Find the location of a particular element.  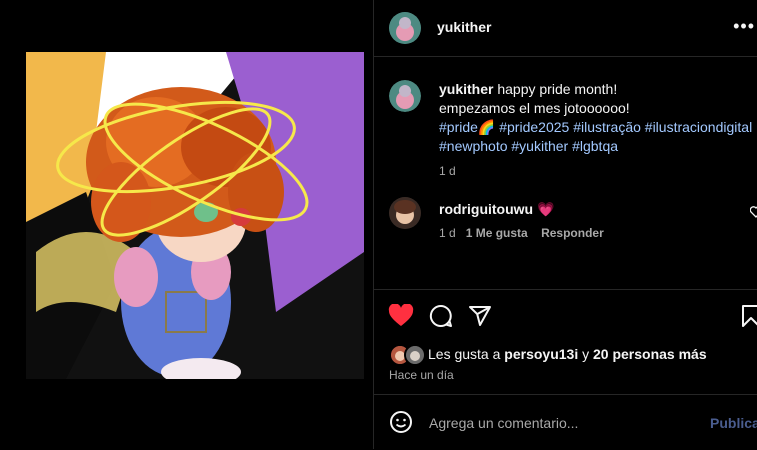

author-avatar is located at coordinates (405, 28).